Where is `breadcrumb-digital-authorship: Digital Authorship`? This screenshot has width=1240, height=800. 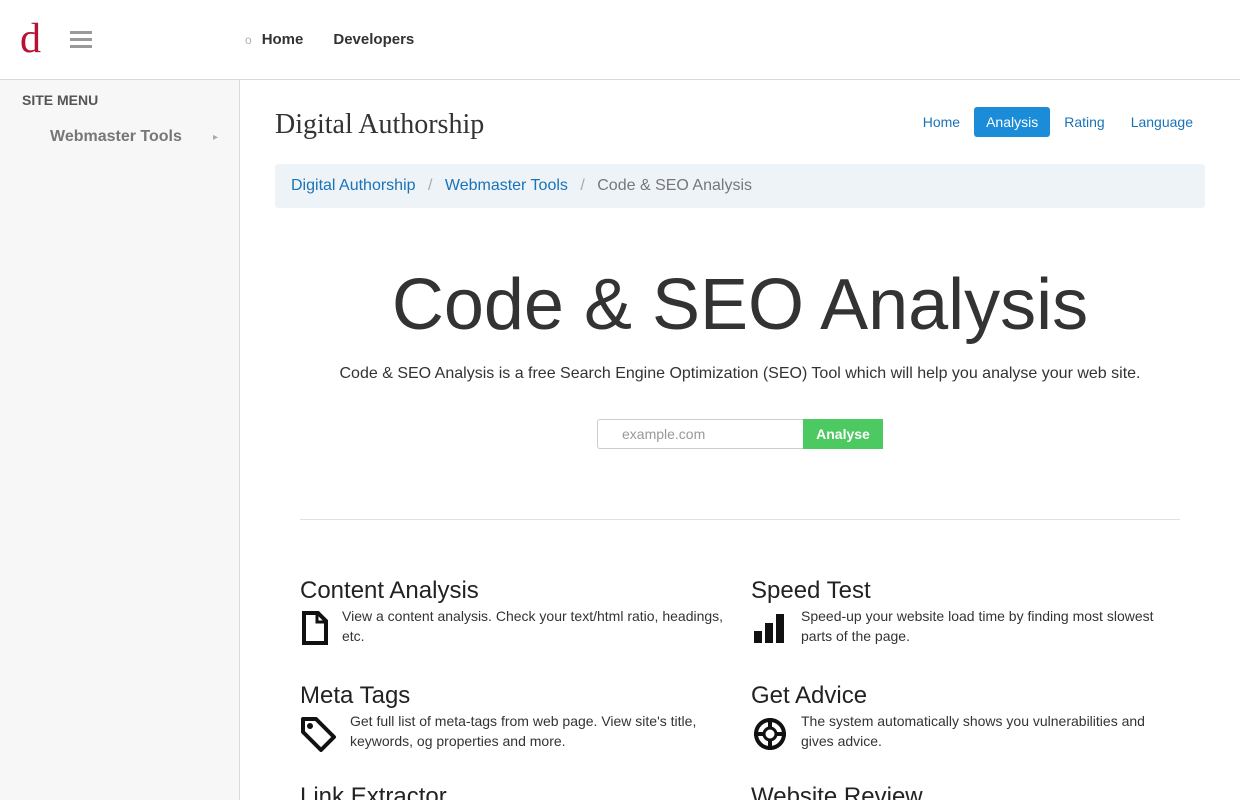
breadcrumb-digital-authorship: Digital Authorship is located at coordinates (353, 185).